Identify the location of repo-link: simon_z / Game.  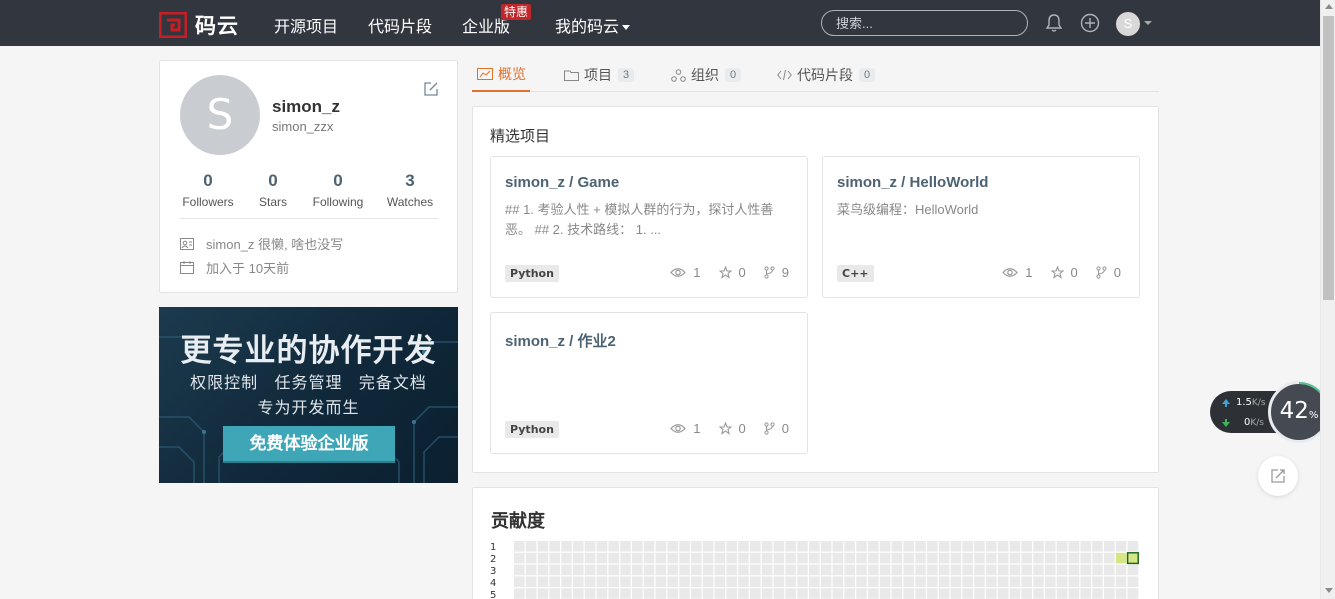
(562, 182).